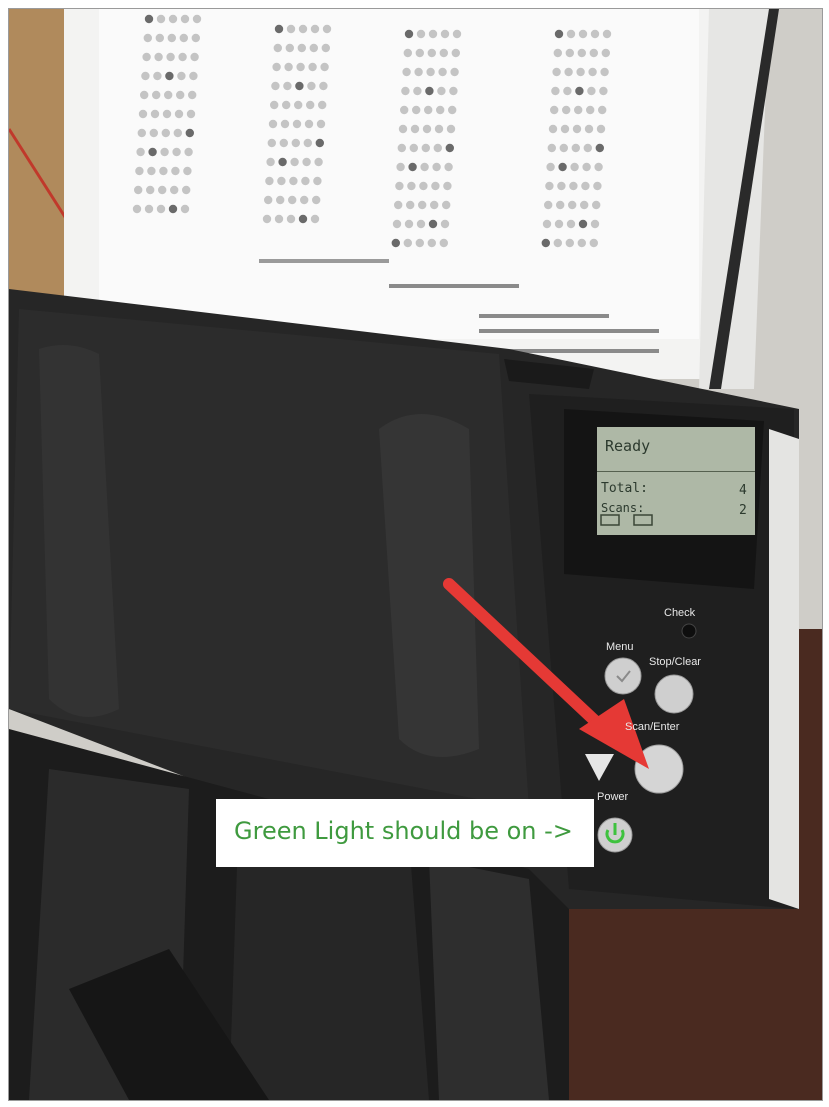  What do you see at coordinates (620, 647) in the screenshot?
I see `menu-label: Menu` at bounding box center [620, 647].